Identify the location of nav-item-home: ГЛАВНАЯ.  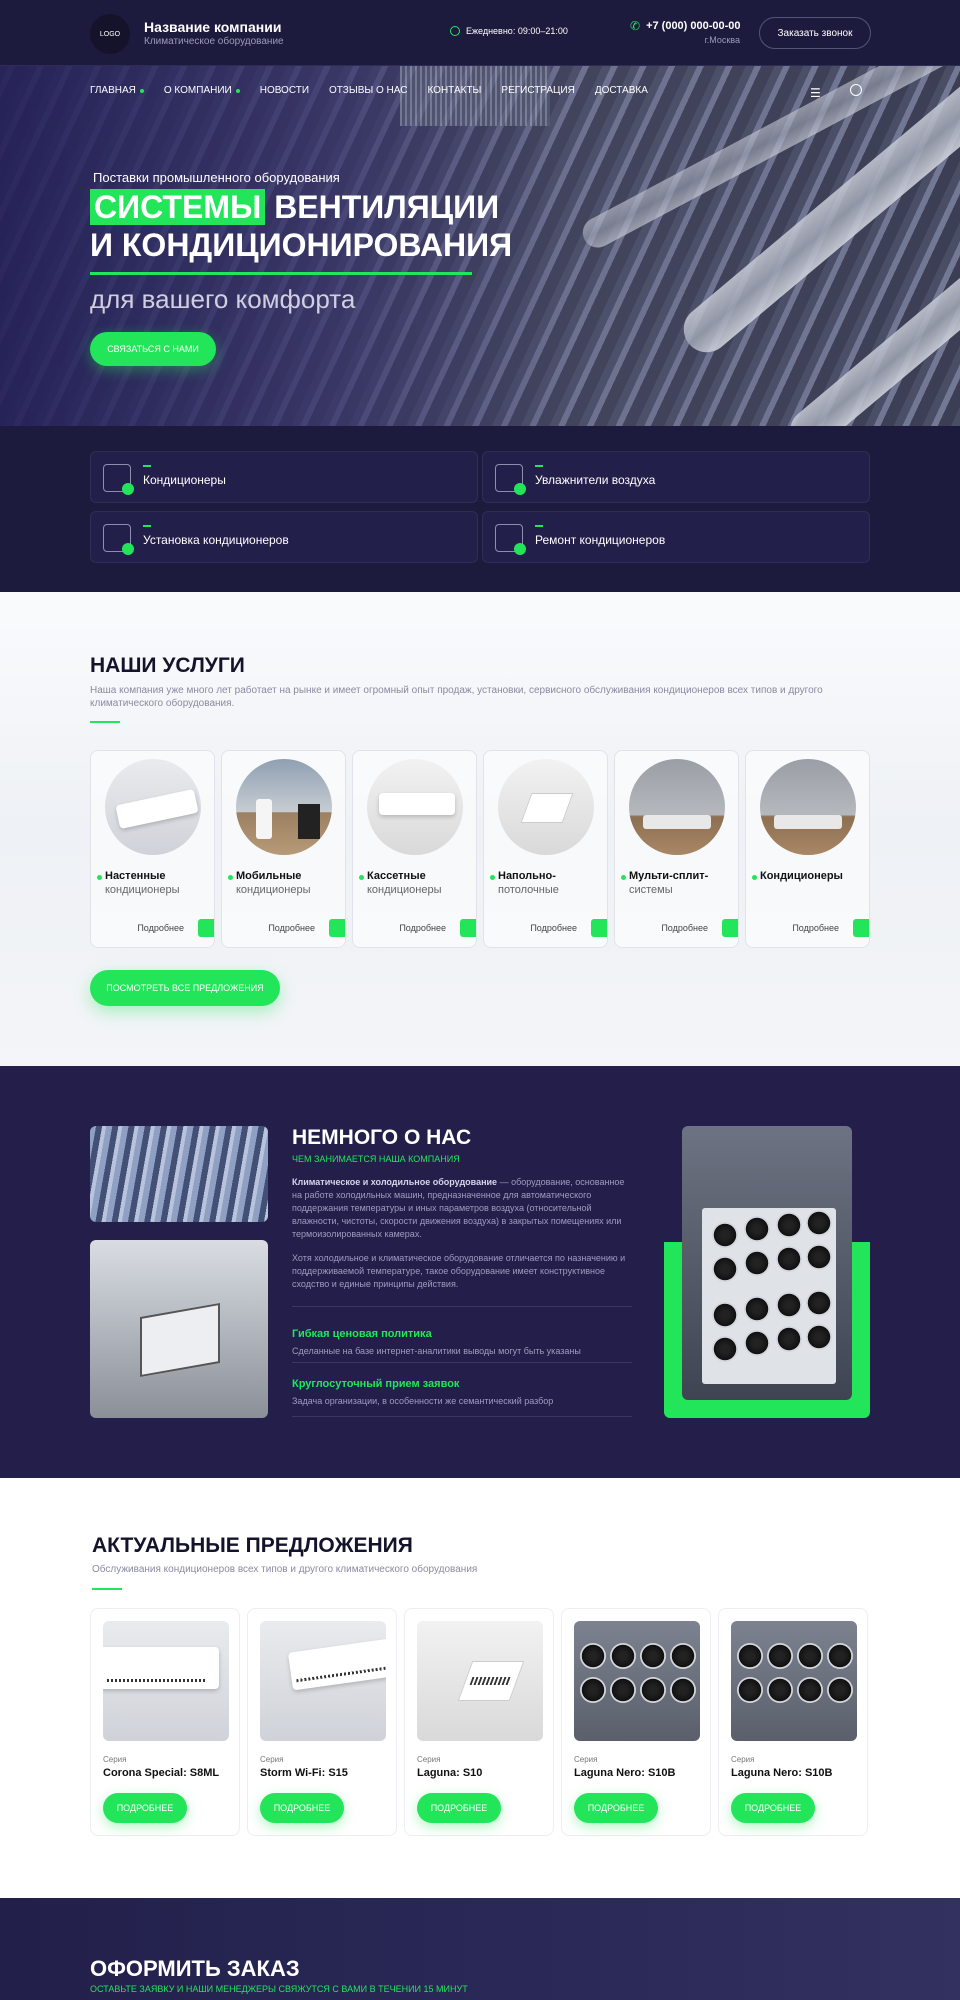
(117, 90).